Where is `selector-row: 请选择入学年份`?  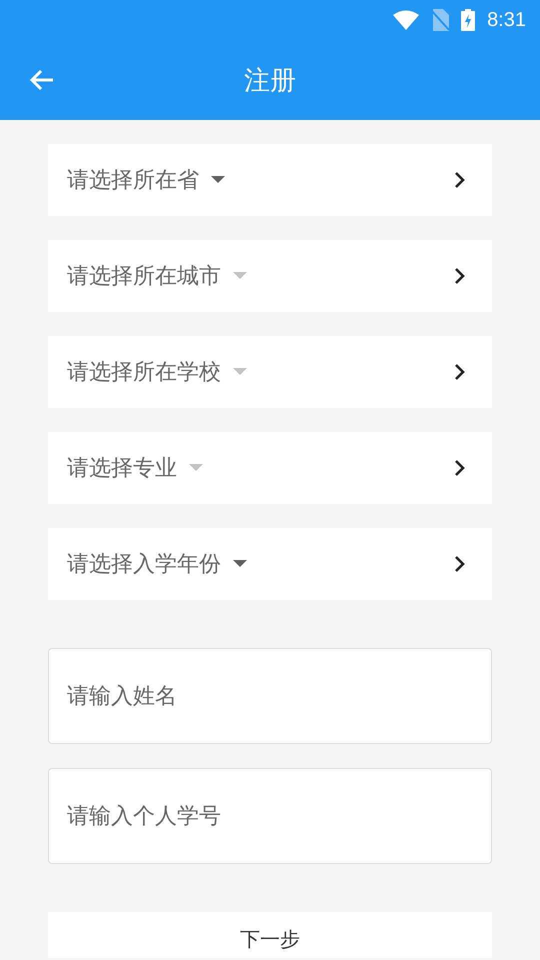
selector-row: 请选择入学年份 is located at coordinates (270, 564).